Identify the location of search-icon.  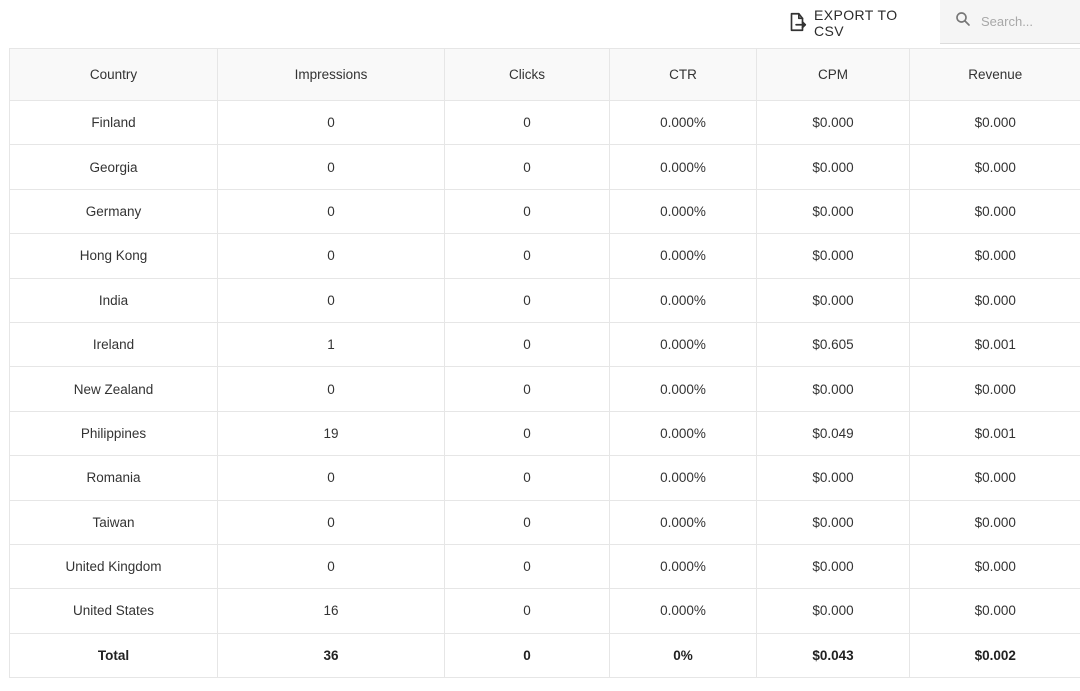
(963, 21).